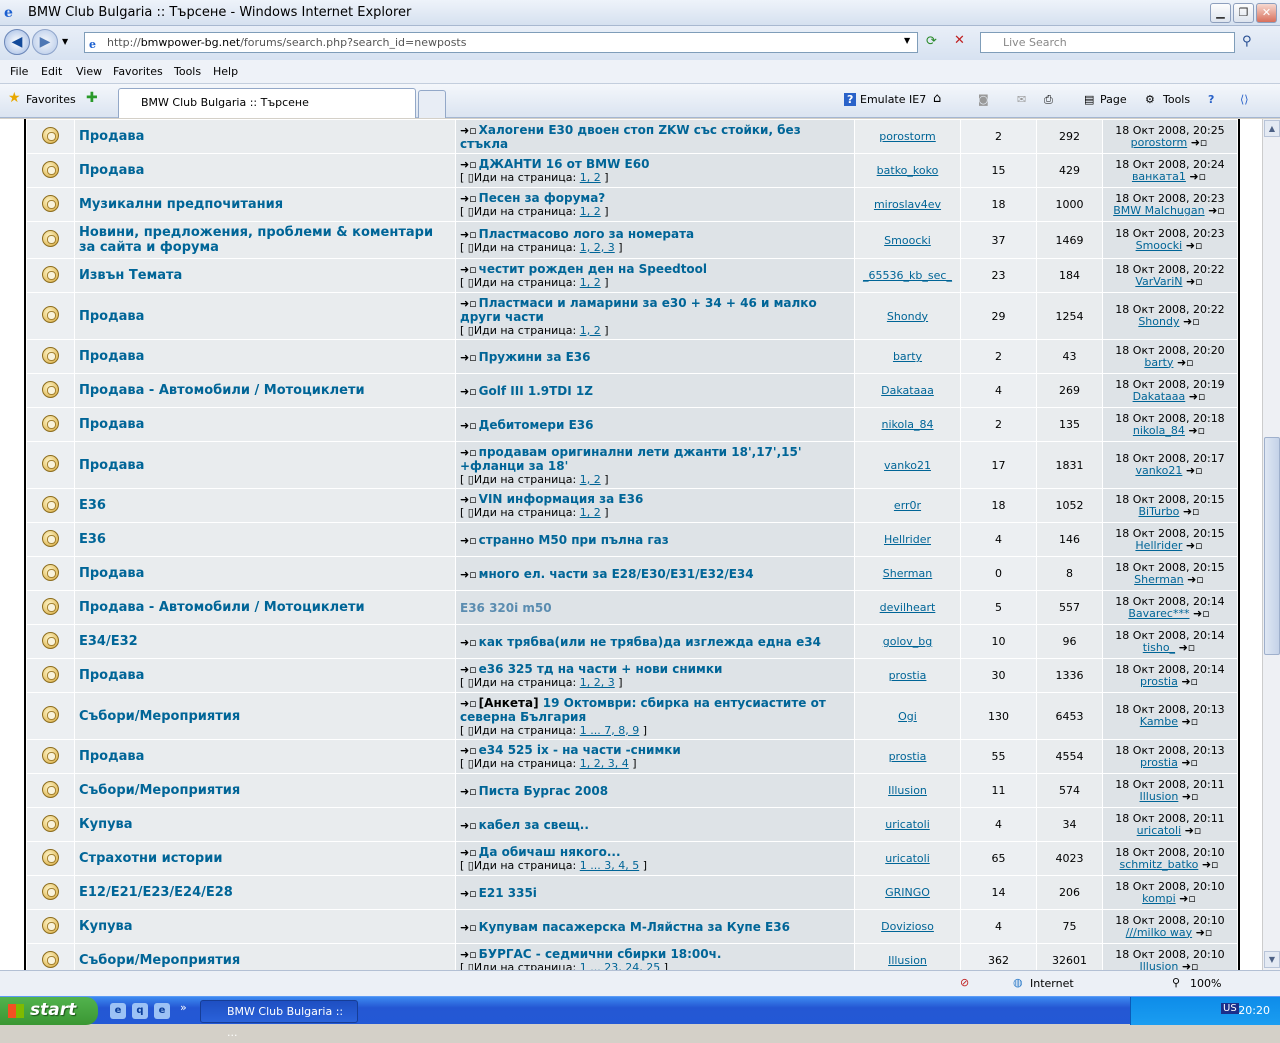 The width and height of the screenshot is (1280, 1043). I want to click on favorites-button: Favorites, so click(51, 99).